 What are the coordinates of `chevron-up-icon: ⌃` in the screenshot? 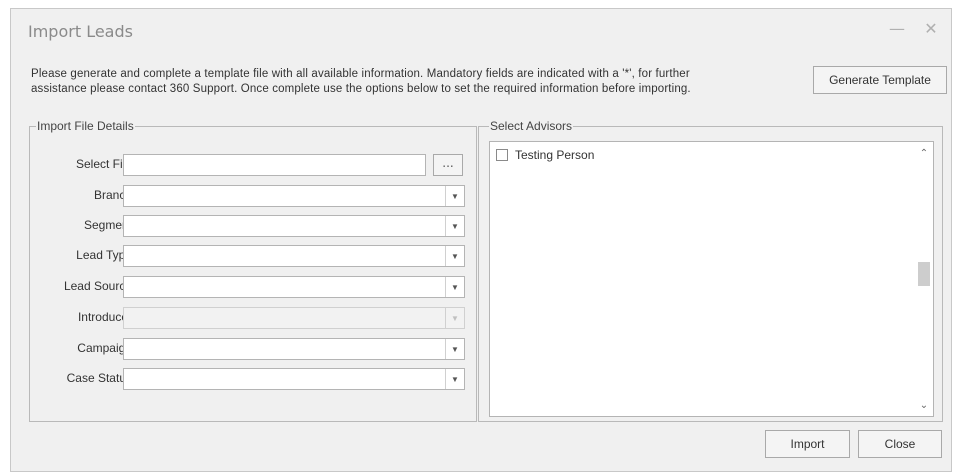 It's located at (924, 153).